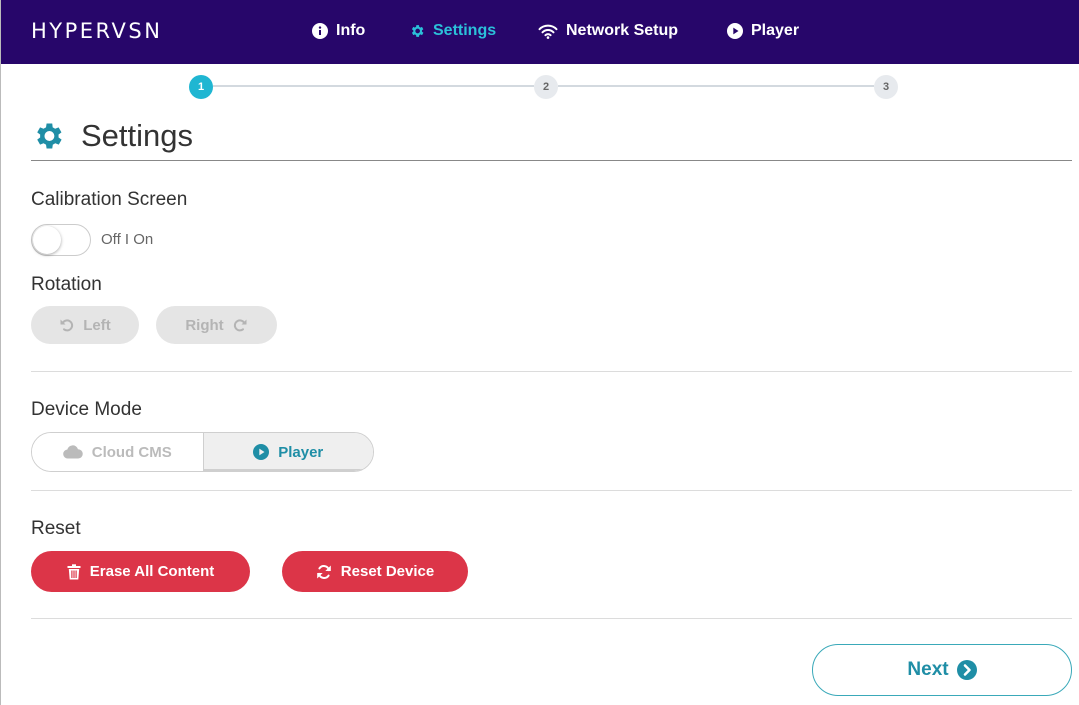  I want to click on chevron-circle-right-icon, so click(966, 670).